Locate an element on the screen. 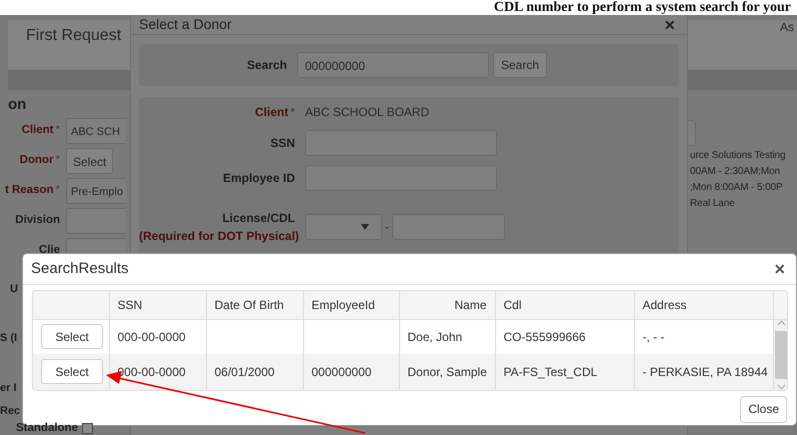 This screenshot has width=797, height=435. field-label: Rec is located at coordinates (10, 411).